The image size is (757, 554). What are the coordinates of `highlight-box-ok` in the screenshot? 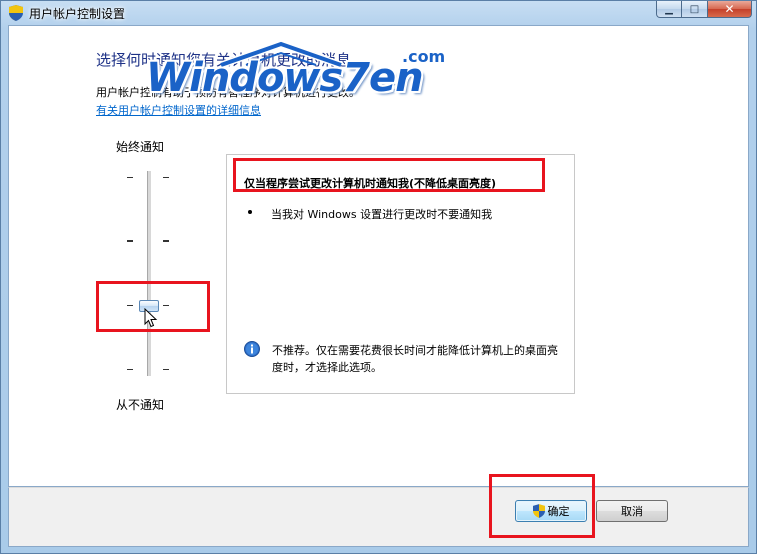 It's located at (542, 506).